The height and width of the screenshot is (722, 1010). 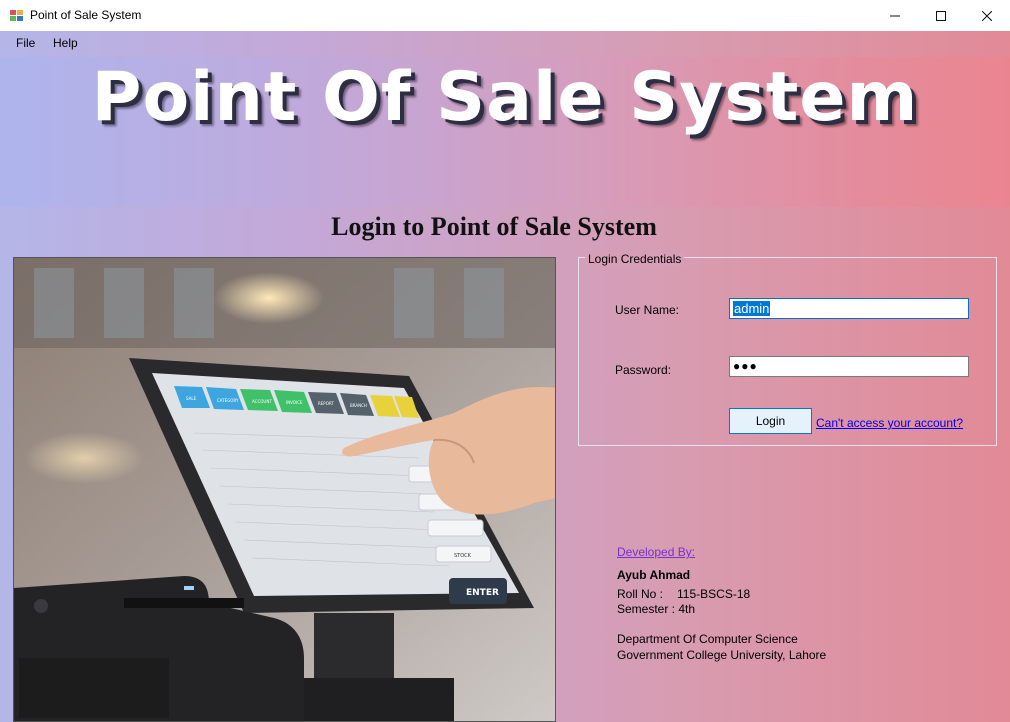 What do you see at coordinates (889, 423) in the screenshot?
I see `cant-access-account-link: Can't access your account?` at bounding box center [889, 423].